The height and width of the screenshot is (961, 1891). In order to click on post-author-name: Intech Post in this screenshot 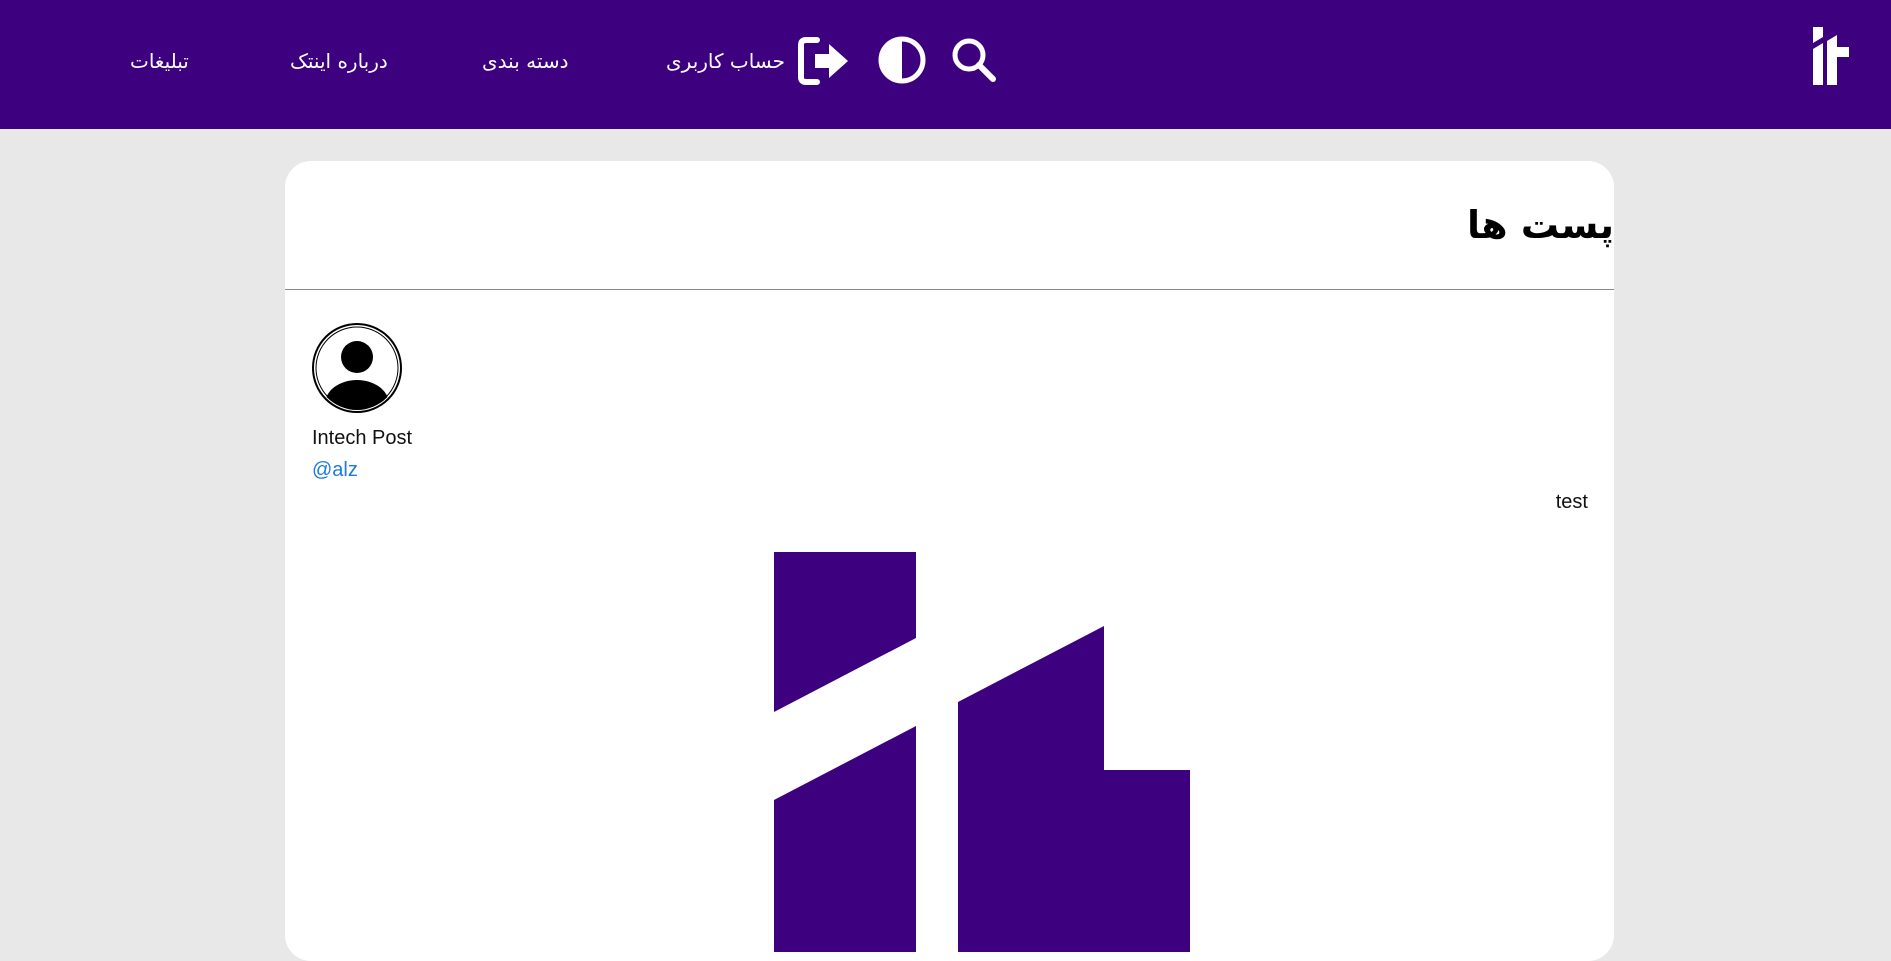, I will do `click(362, 438)`.